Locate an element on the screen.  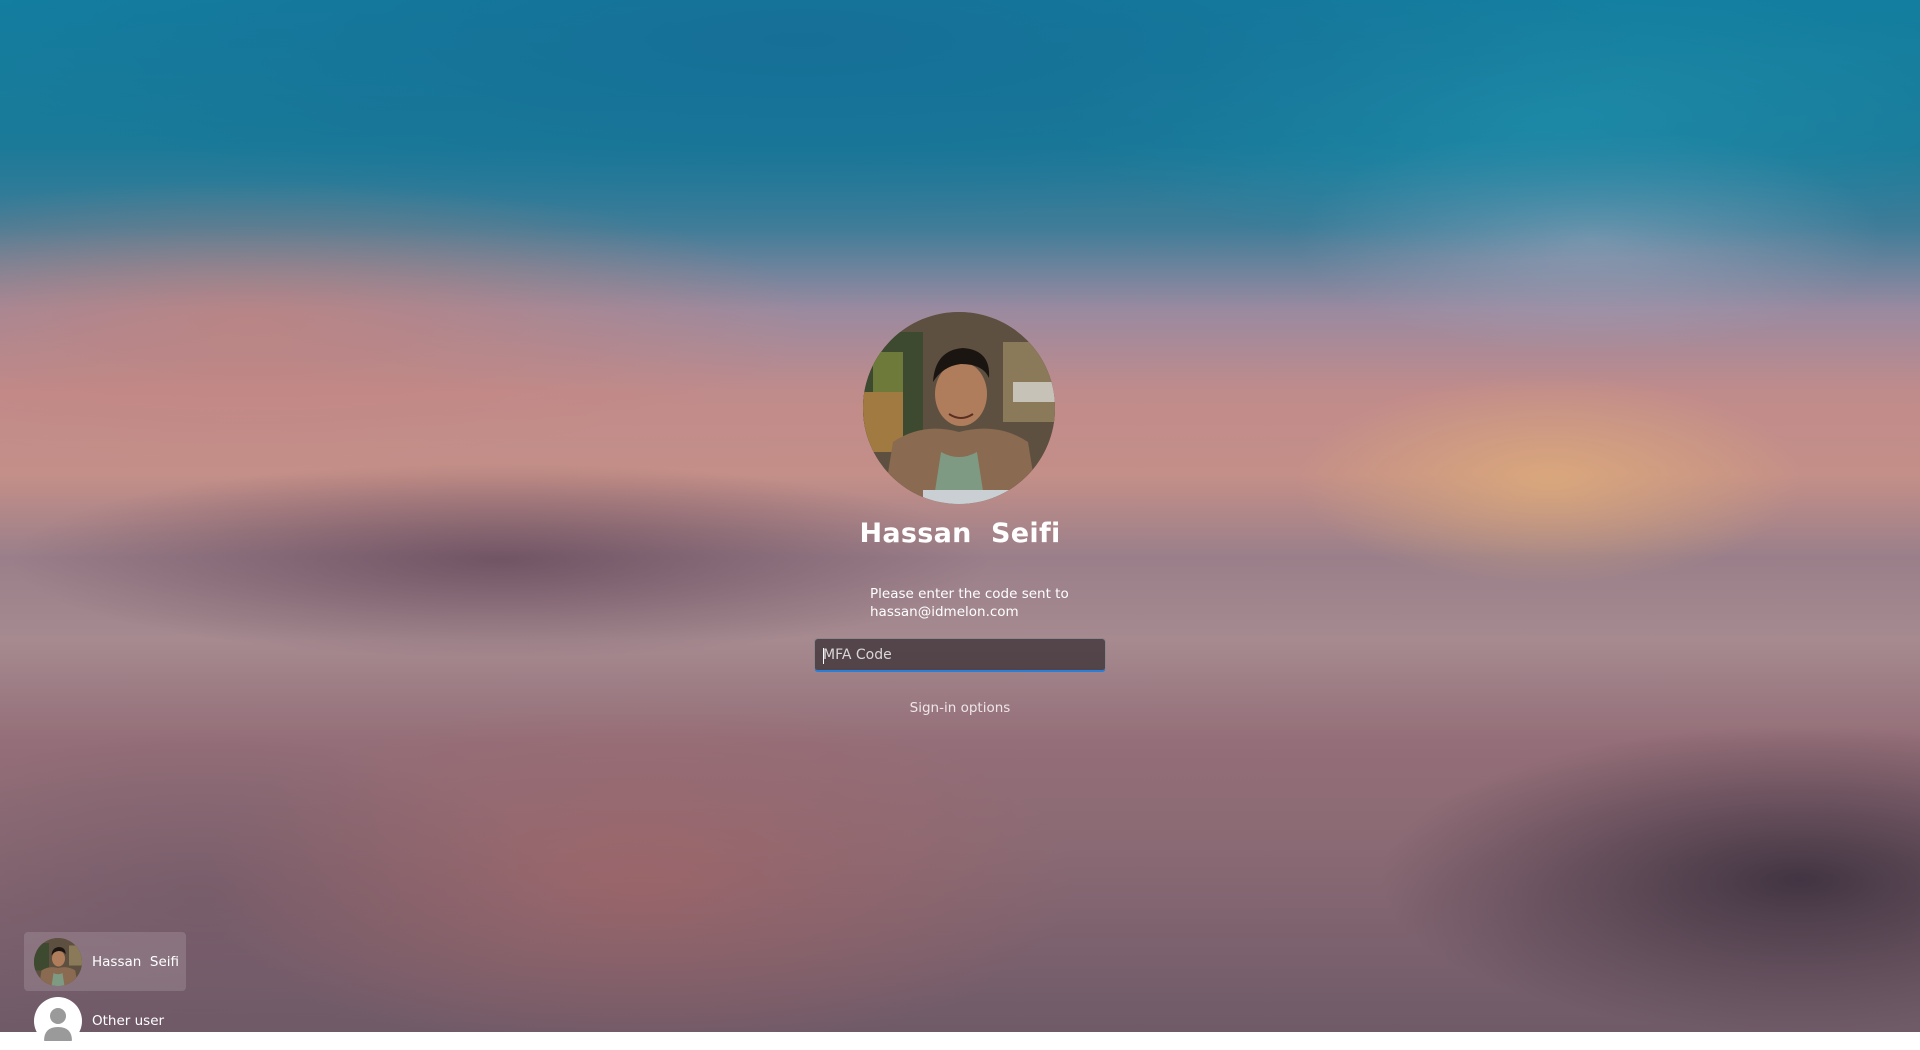
user-avatar-small is located at coordinates (58, 961).